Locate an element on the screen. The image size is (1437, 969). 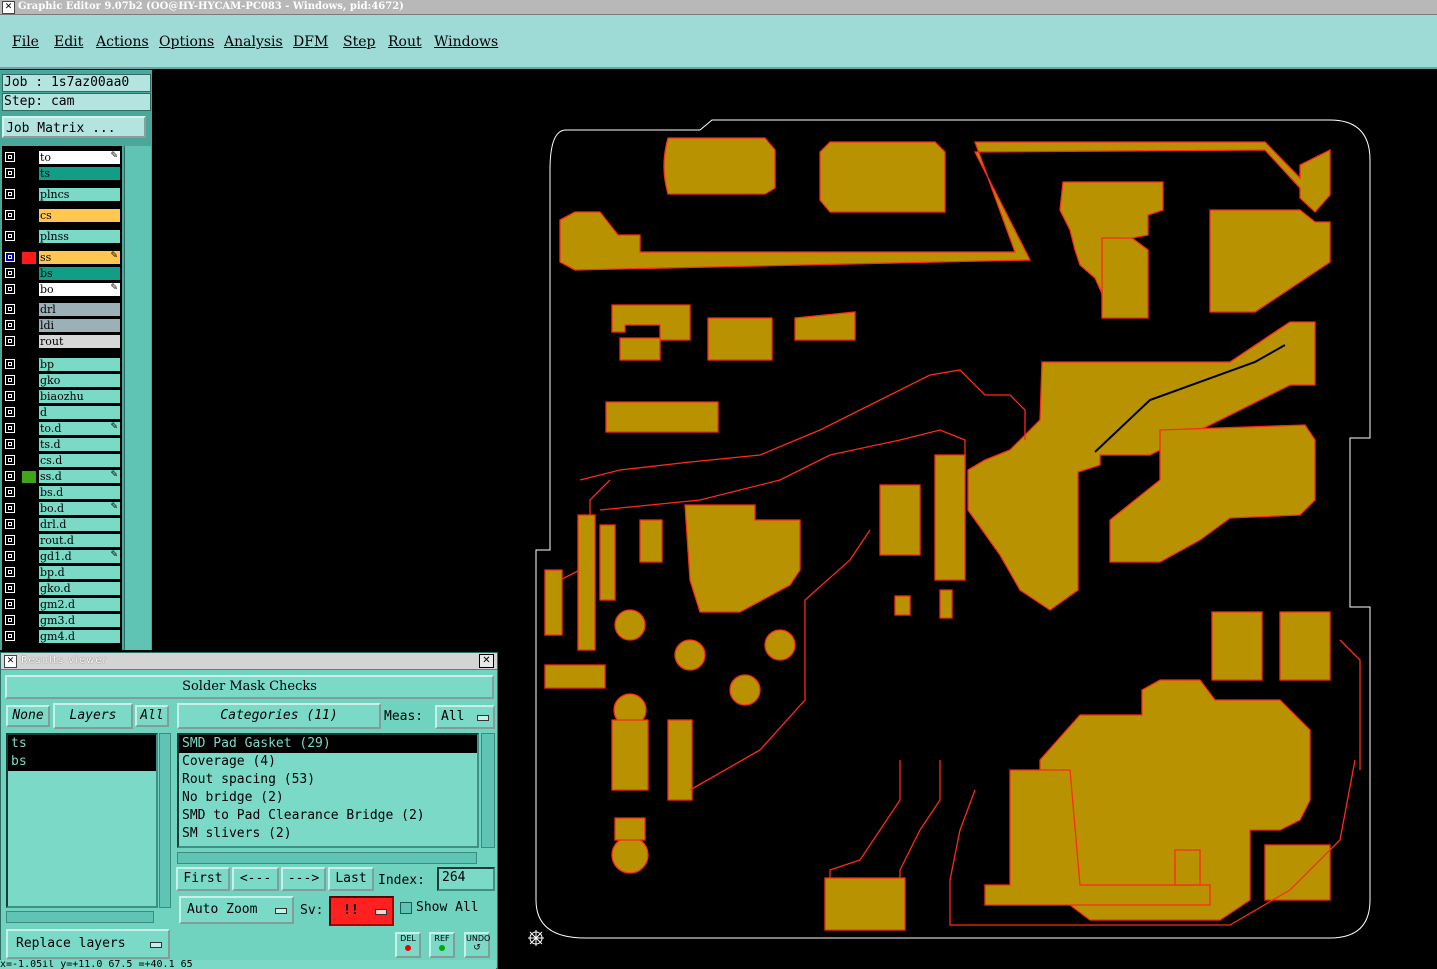
delete-button: DEL is located at coordinates (408, 945).